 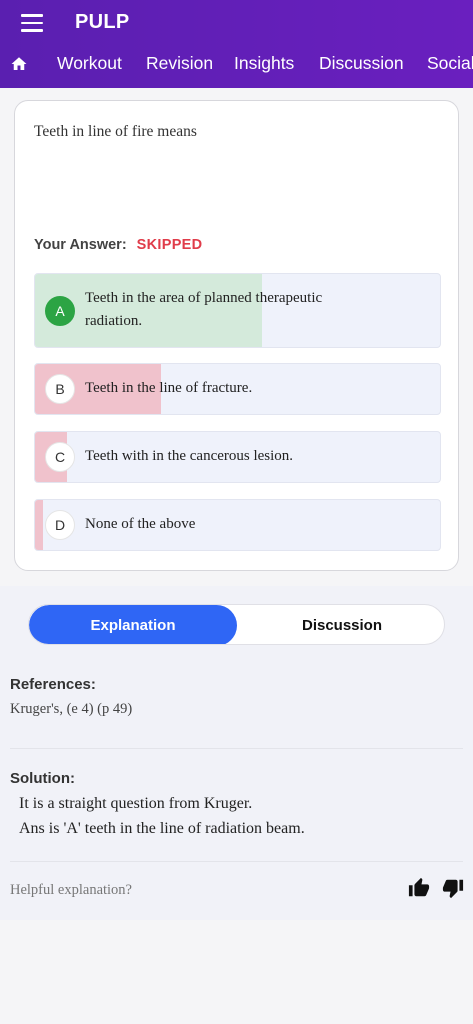 I want to click on thumbs-down-icon, so click(x=453, y=888).